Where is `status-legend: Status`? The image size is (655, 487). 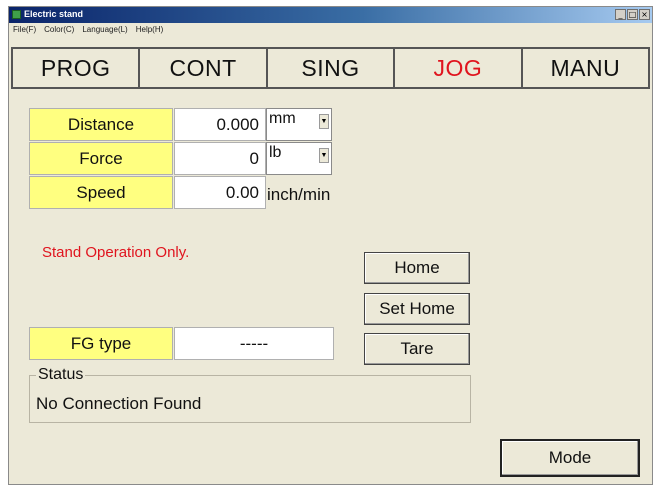
status-legend: Status is located at coordinates (61, 375).